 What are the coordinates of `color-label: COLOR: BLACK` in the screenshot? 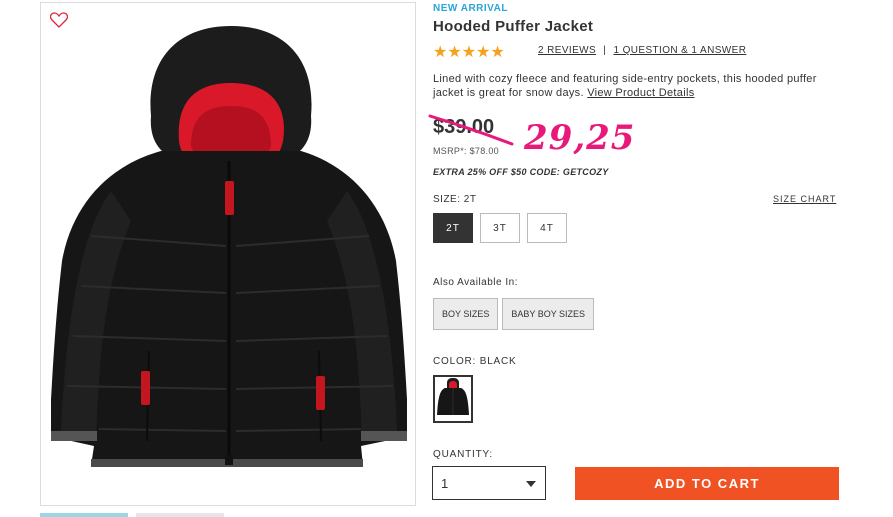 It's located at (475, 361).